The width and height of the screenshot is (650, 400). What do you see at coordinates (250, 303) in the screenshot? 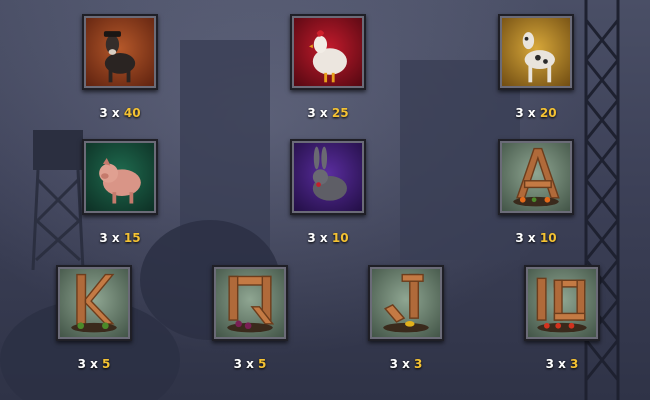
I see `wood-letter-q-icon` at bounding box center [250, 303].